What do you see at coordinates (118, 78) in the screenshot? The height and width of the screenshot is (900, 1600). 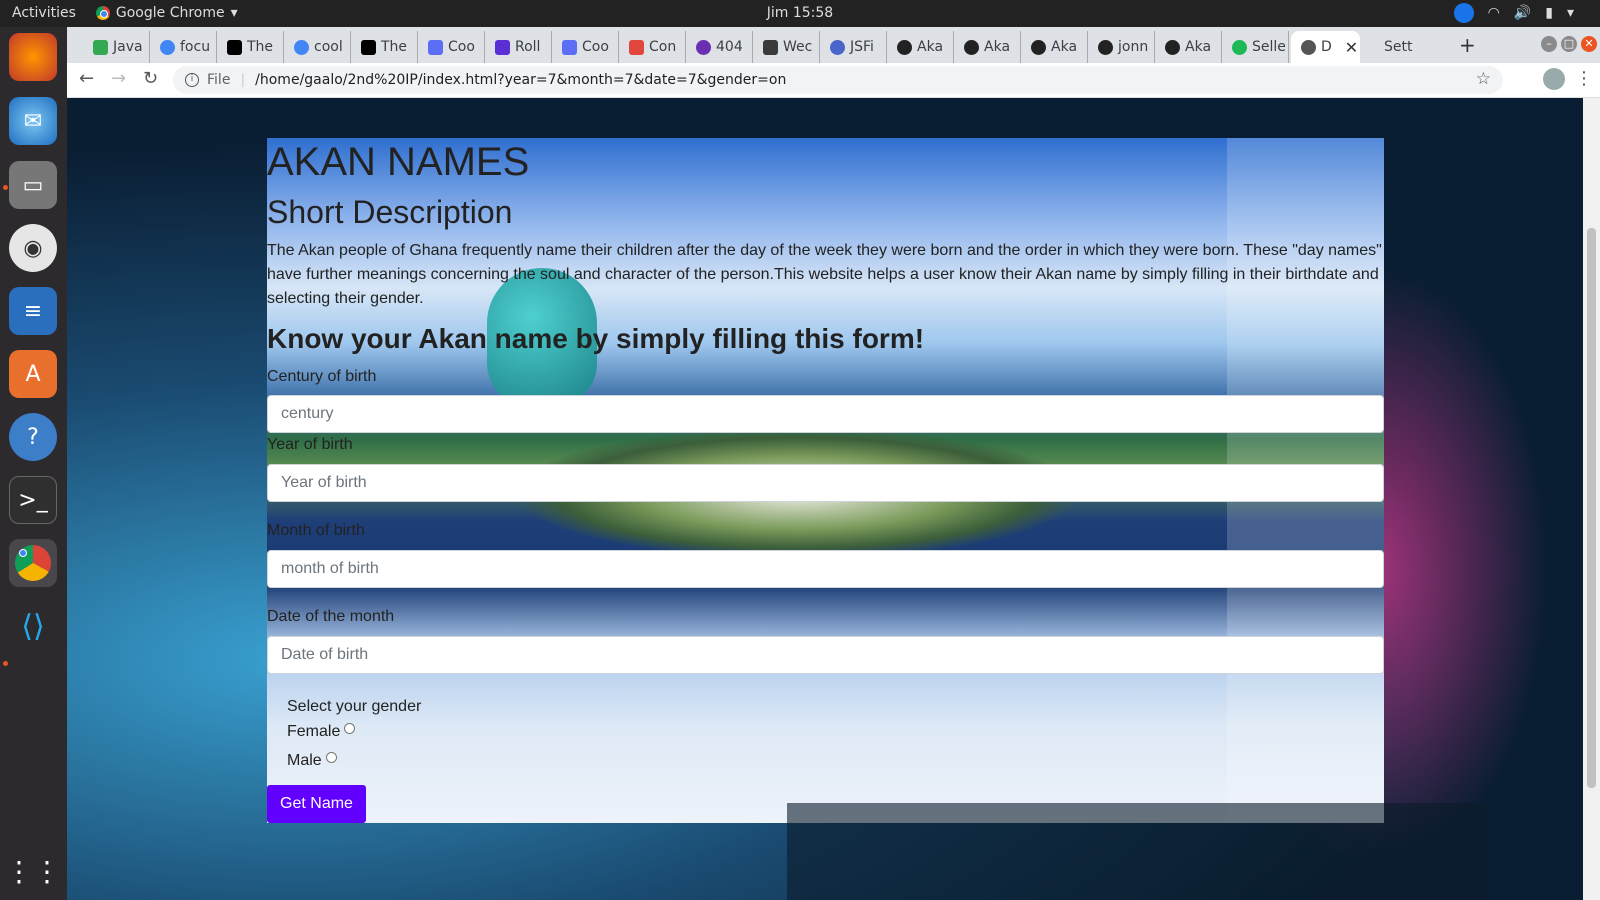 I see `forward-arrow-icon: →` at bounding box center [118, 78].